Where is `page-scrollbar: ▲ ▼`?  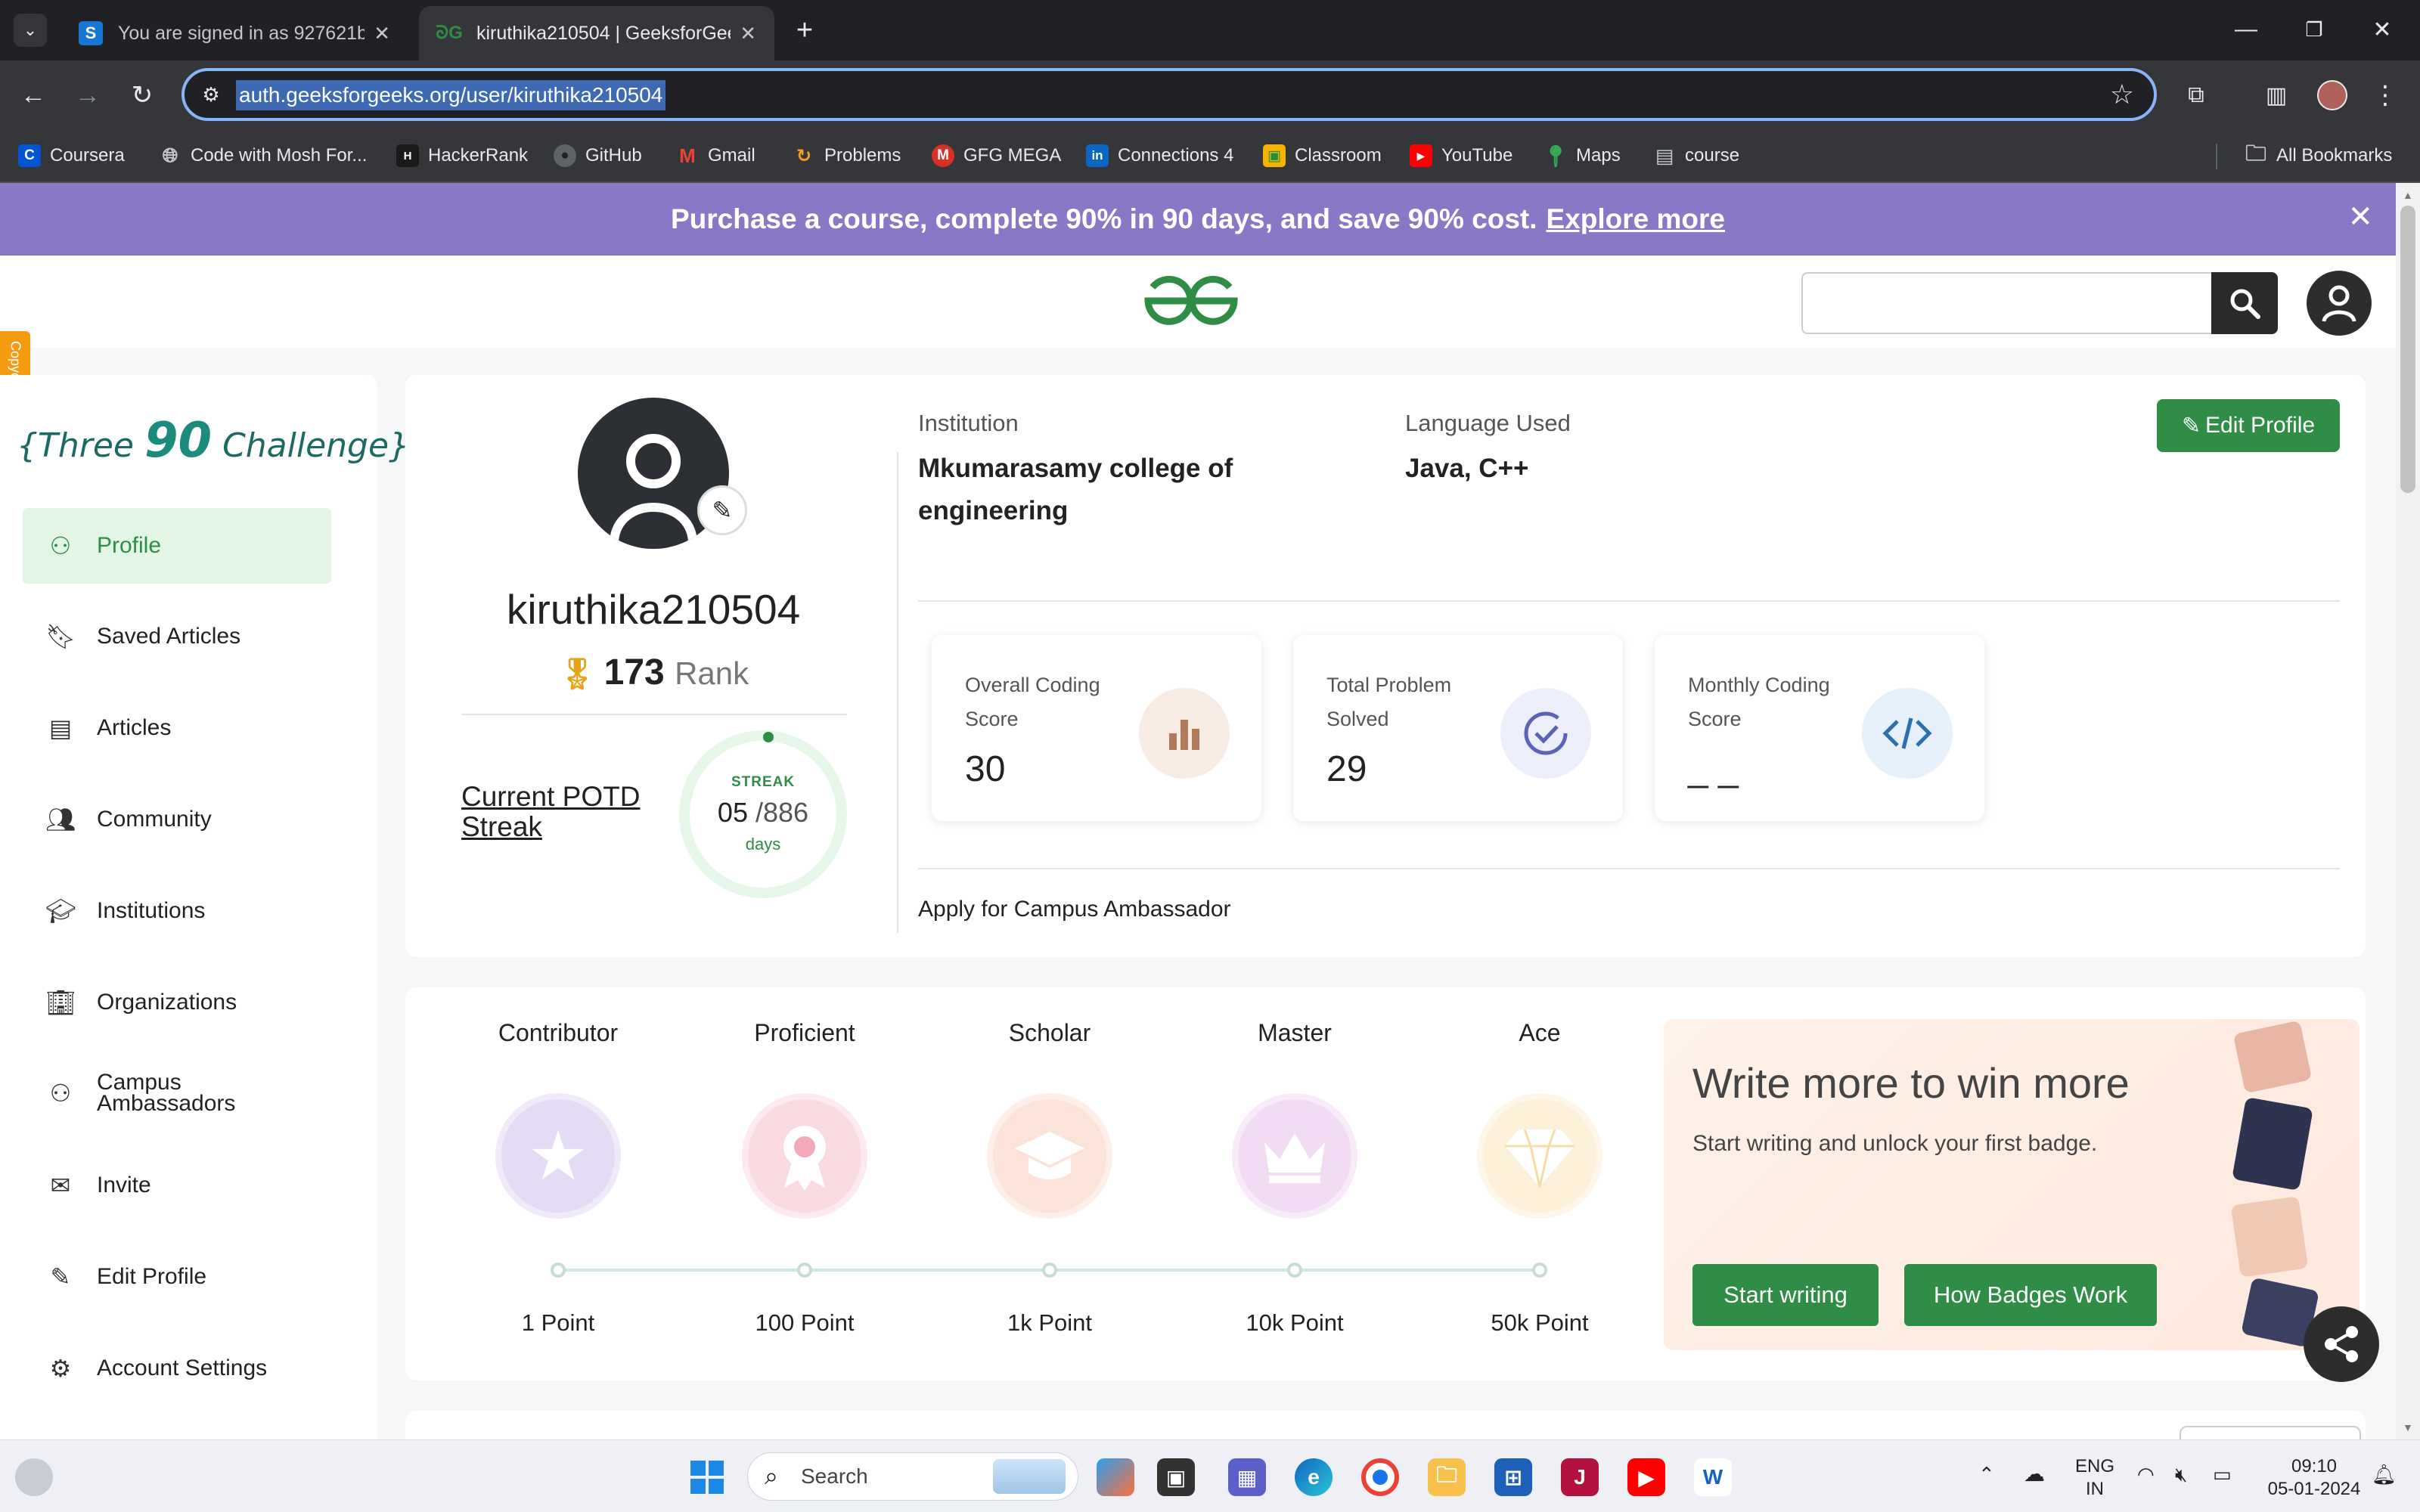 page-scrollbar: ▲ ▼ is located at coordinates (2408, 811).